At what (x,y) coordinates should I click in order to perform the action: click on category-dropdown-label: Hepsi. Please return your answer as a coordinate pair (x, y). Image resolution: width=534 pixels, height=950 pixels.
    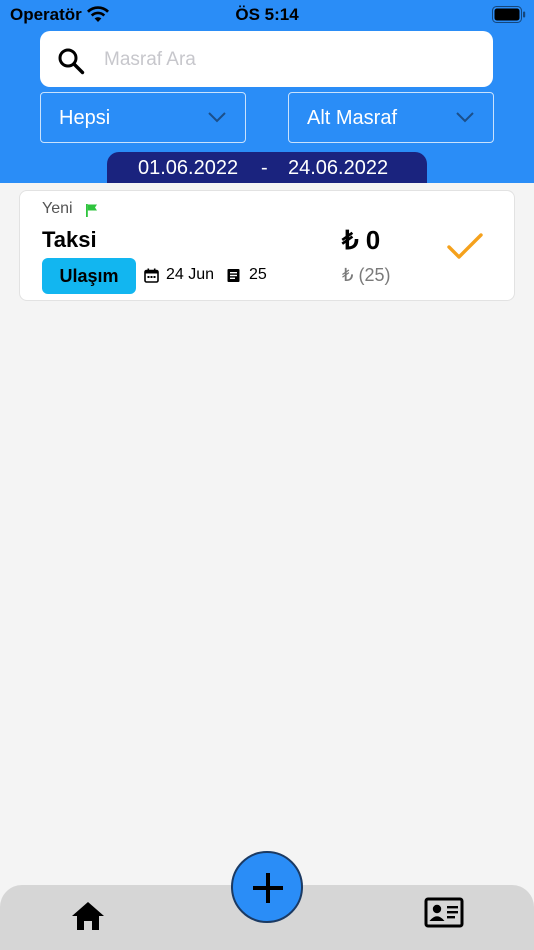
    Looking at the image, I should click on (85, 118).